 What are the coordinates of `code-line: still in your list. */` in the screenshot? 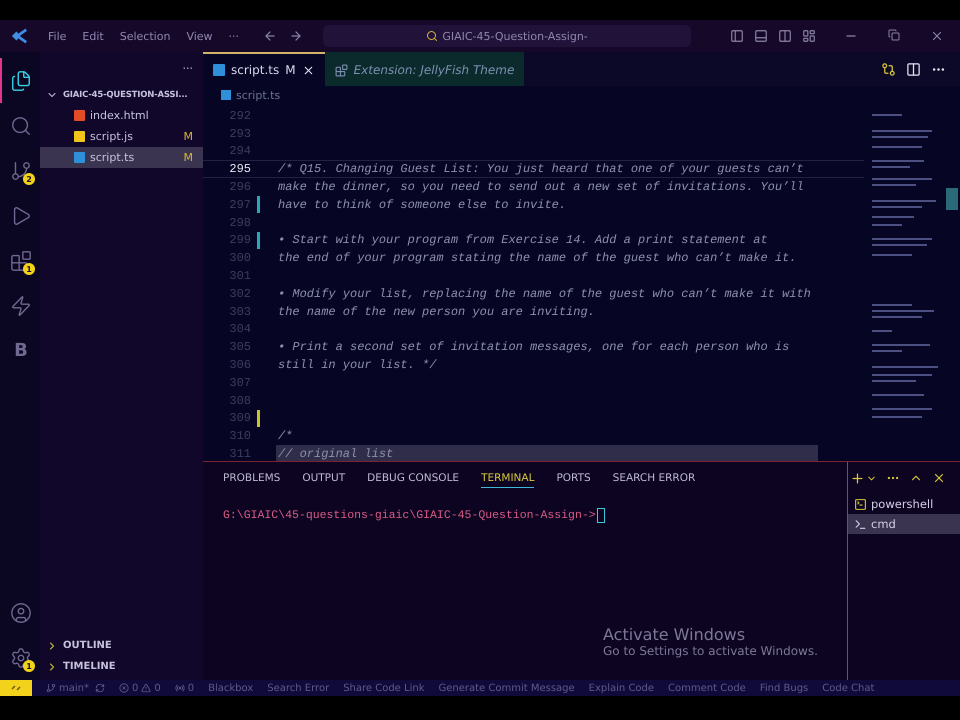 It's located at (357, 365).